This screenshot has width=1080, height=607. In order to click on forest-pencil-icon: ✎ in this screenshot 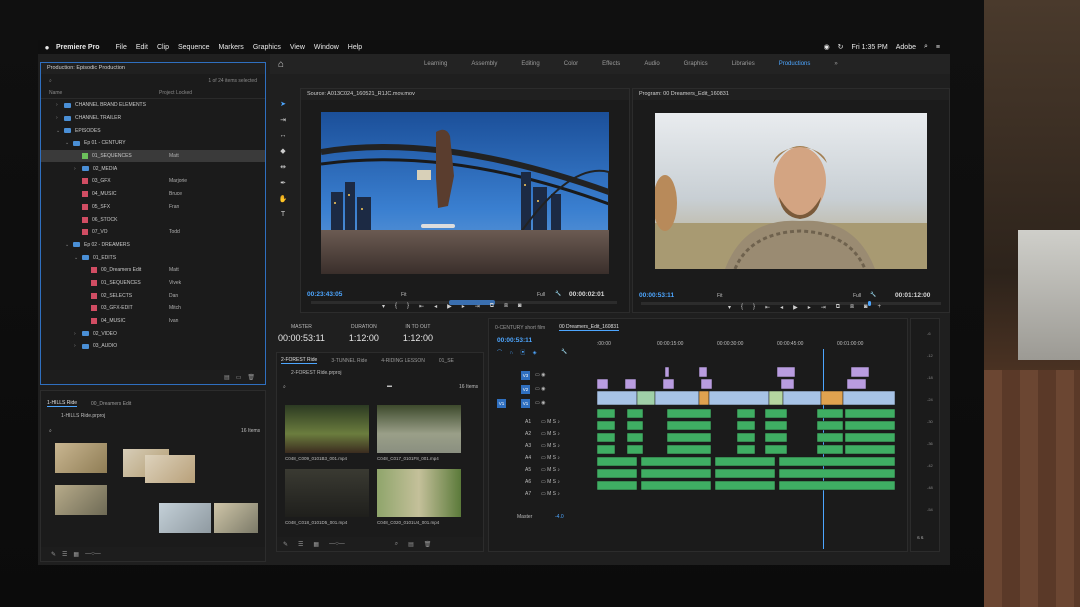, I will do `click(285, 544)`.